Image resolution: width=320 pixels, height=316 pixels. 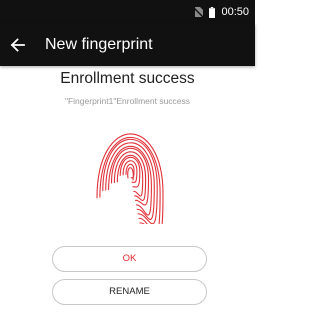 I want to click on status-time: 00:50, so click(x=235, y=12).